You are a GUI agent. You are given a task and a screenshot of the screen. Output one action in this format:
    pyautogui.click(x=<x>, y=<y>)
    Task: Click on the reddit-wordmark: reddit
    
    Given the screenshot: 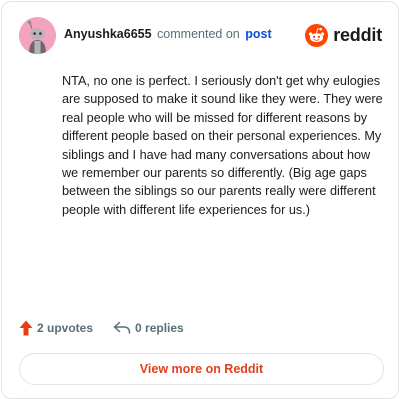 What is the action you would take?
    pyautogui.click(x=357, y=34)
    